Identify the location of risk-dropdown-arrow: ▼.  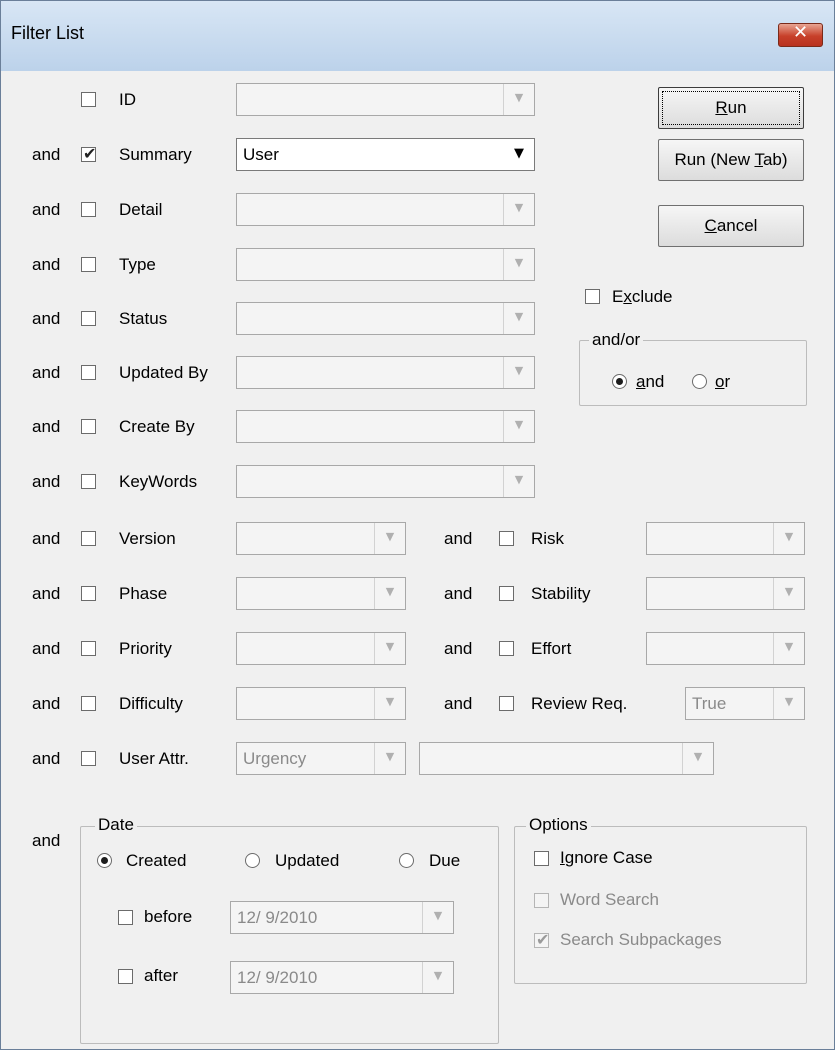
(788, 538).